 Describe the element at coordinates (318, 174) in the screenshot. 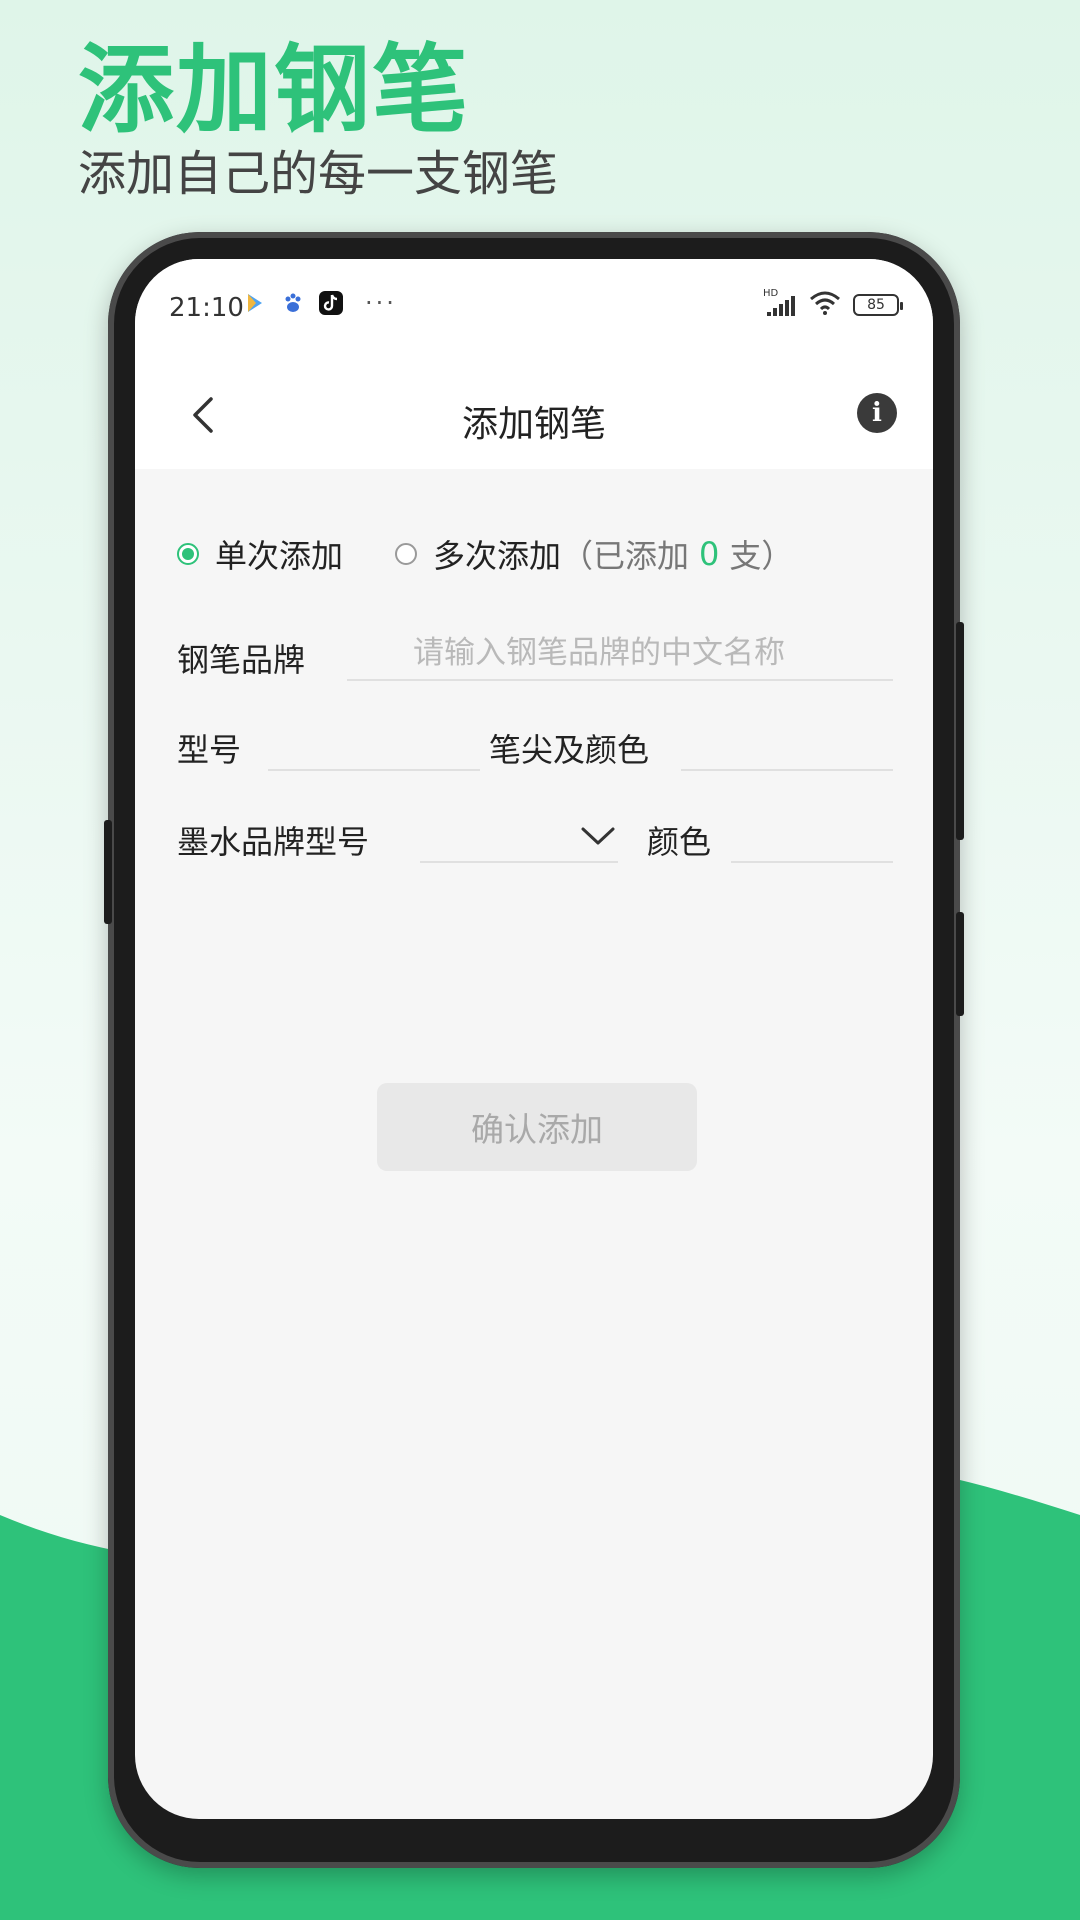

I see `promo-subtitle: 添加自己的每一支钢笔` at that location.